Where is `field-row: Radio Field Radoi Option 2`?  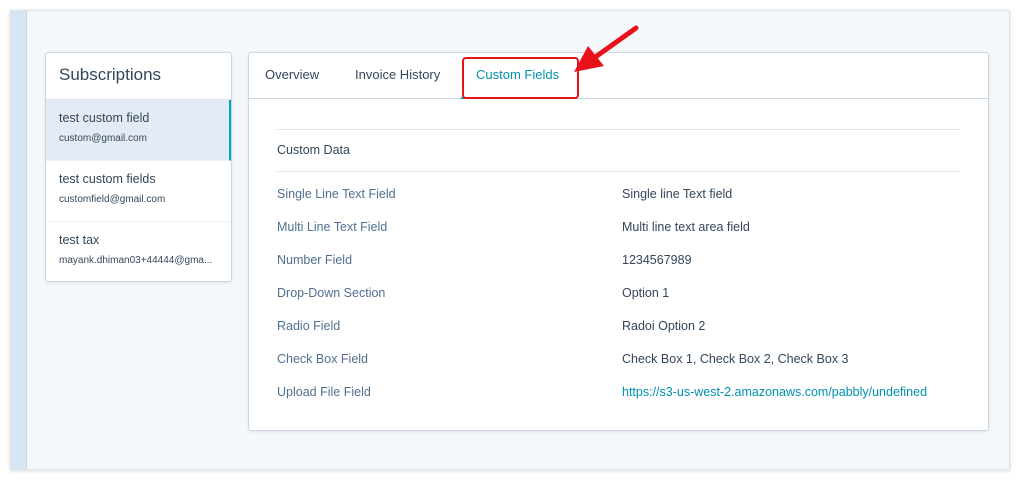
field-row: Radio Field Radoi Option 2 is located at coordinates (618, 320).